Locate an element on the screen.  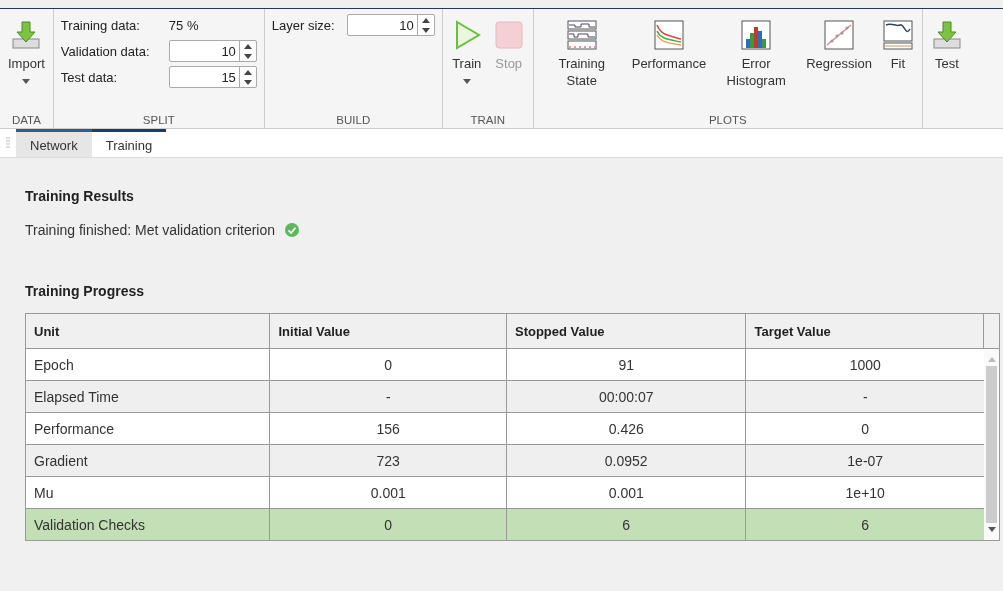
toolbar-button: Performance is located at coordinates (669, 43).